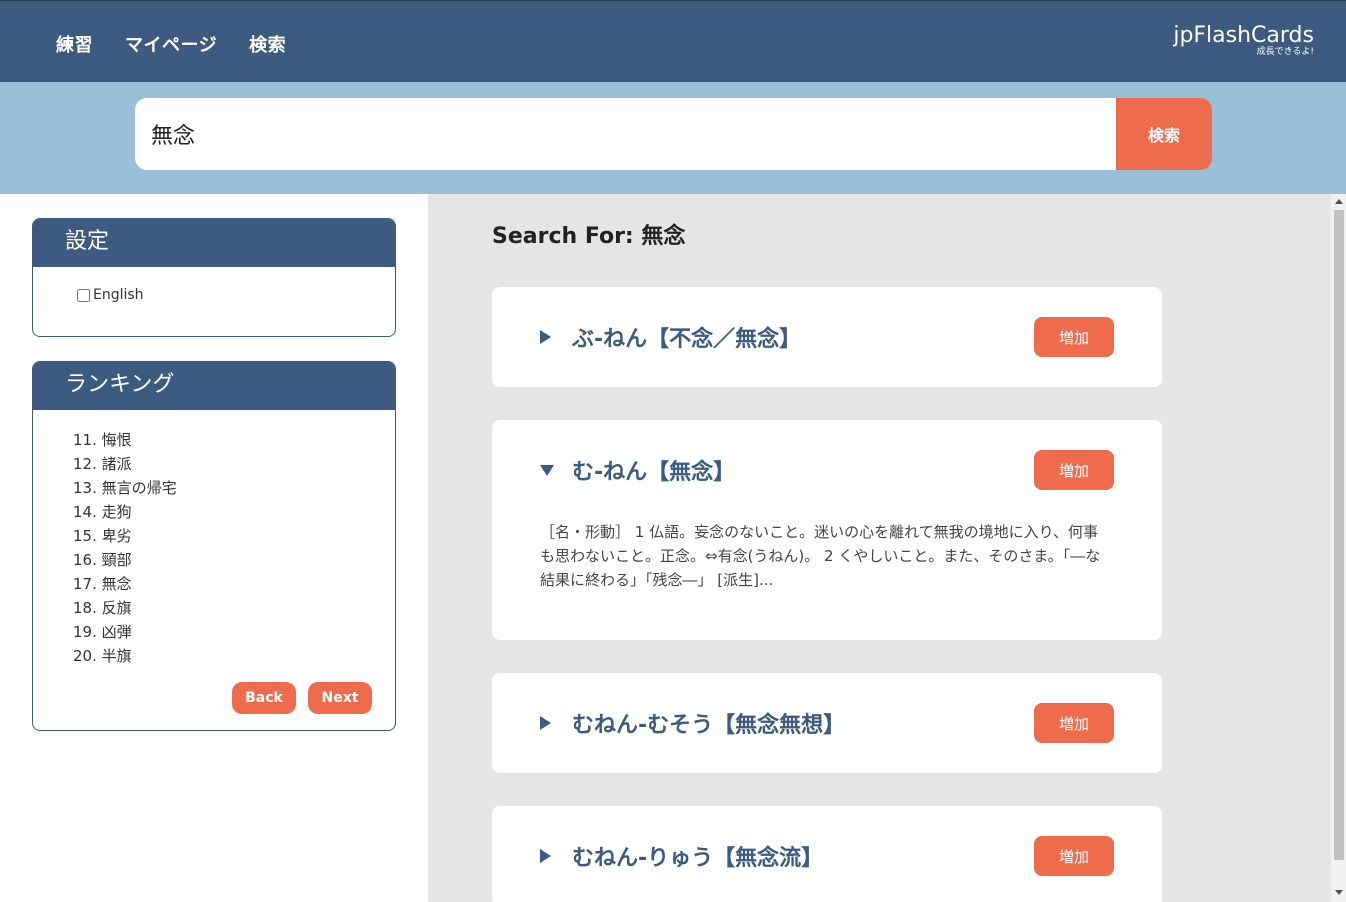  What do you see at coordinates (626, 134) in the screenshot?
I see `search-input` at bounding box center [626, 134].